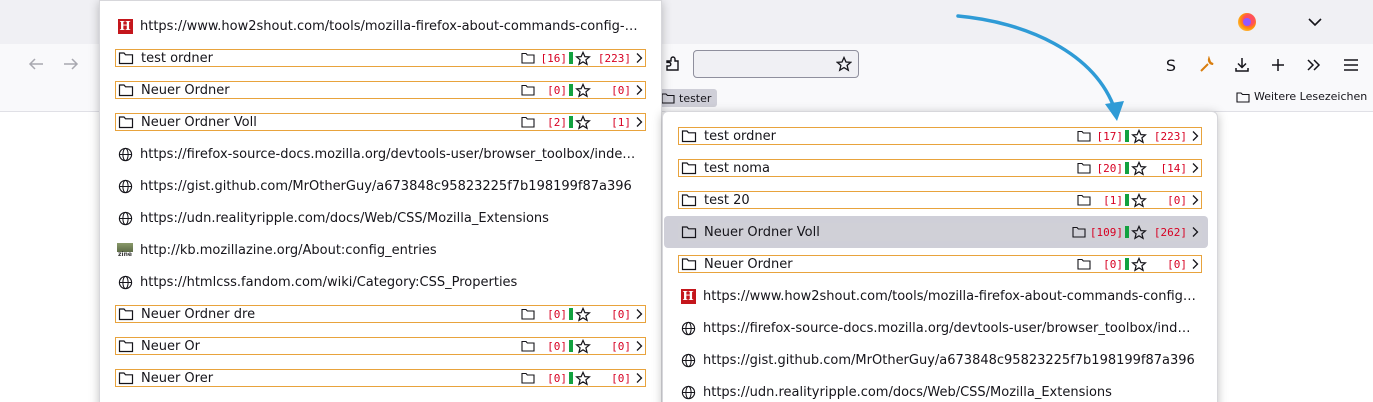  What do you see at coordinates (198, 314) in the screenshot?
I see `folder-label: Neuer Ordner dre` at bounding box center [198, 314].